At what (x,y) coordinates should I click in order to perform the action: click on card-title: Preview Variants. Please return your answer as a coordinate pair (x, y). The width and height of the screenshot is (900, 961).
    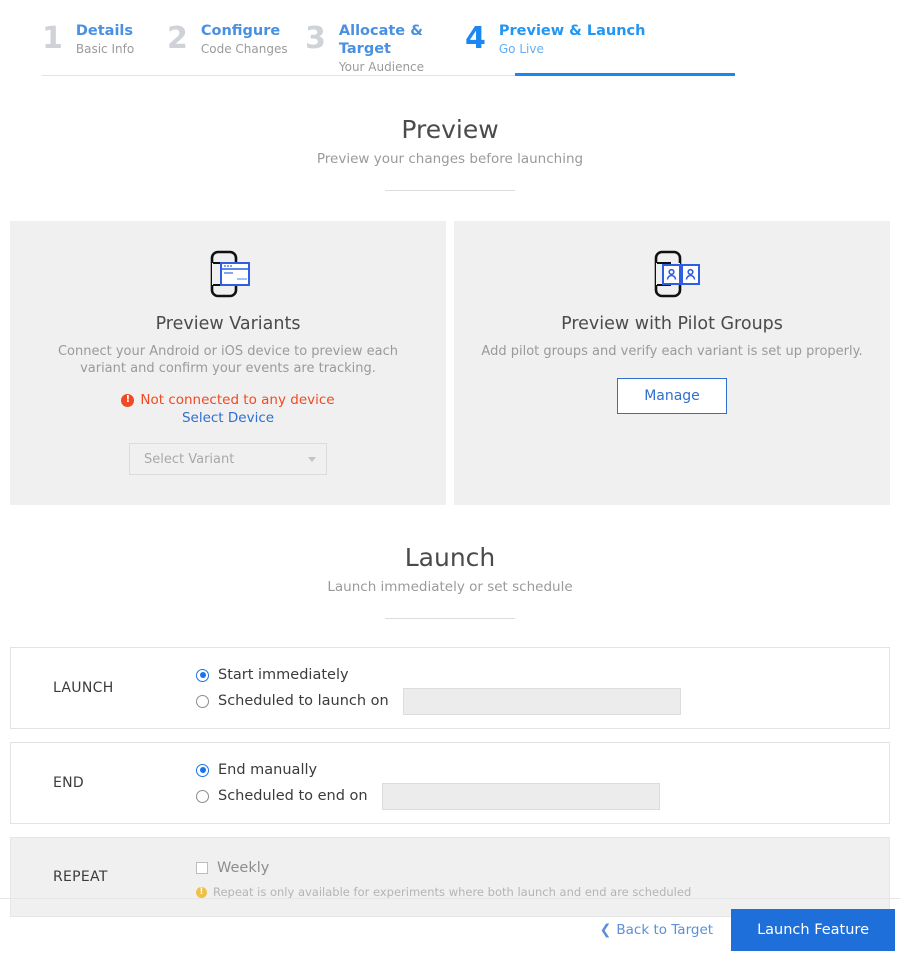
    Looking at the image, I should click on (228, 324).